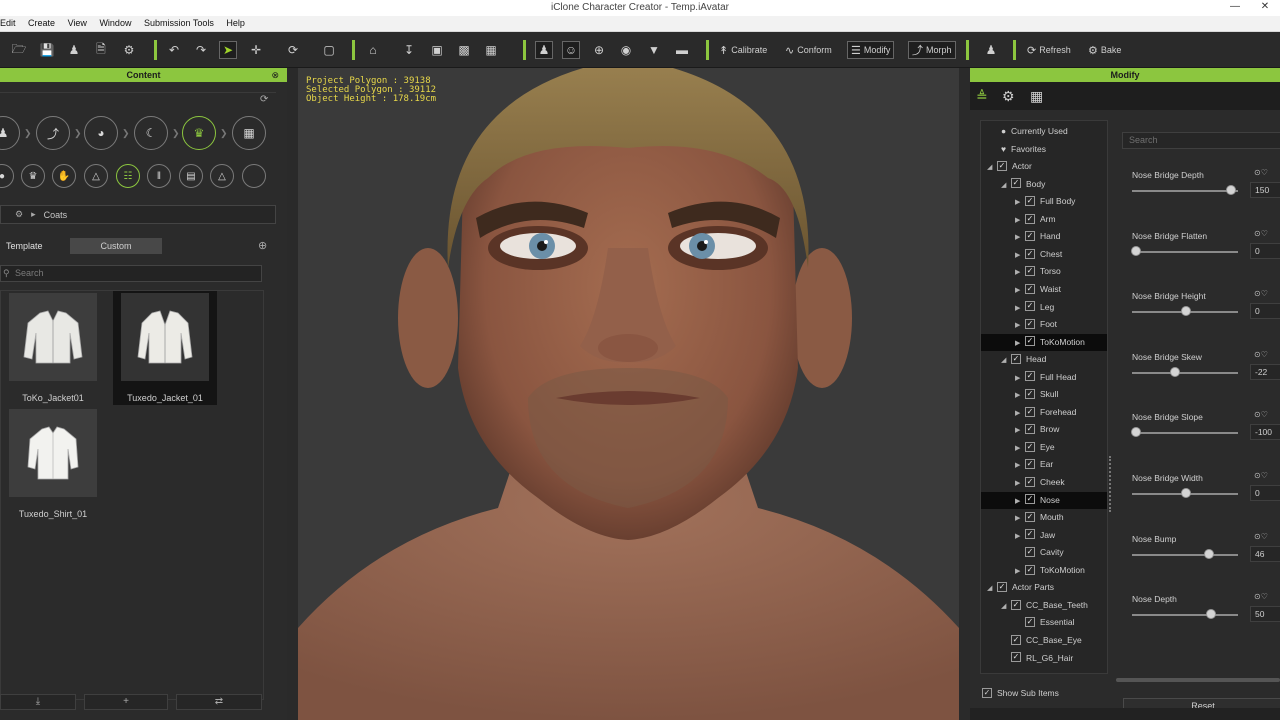 This screenshot has width=1280, height=720. I want to click on redo-icon: ↷, so click(201, 50).